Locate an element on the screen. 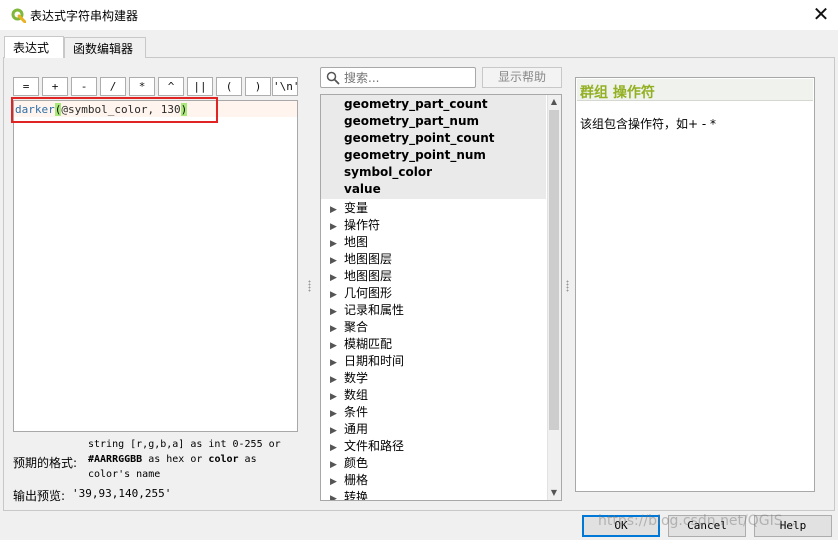  expected-format-label: 预期的格式: is located at coordinates (45, 463).